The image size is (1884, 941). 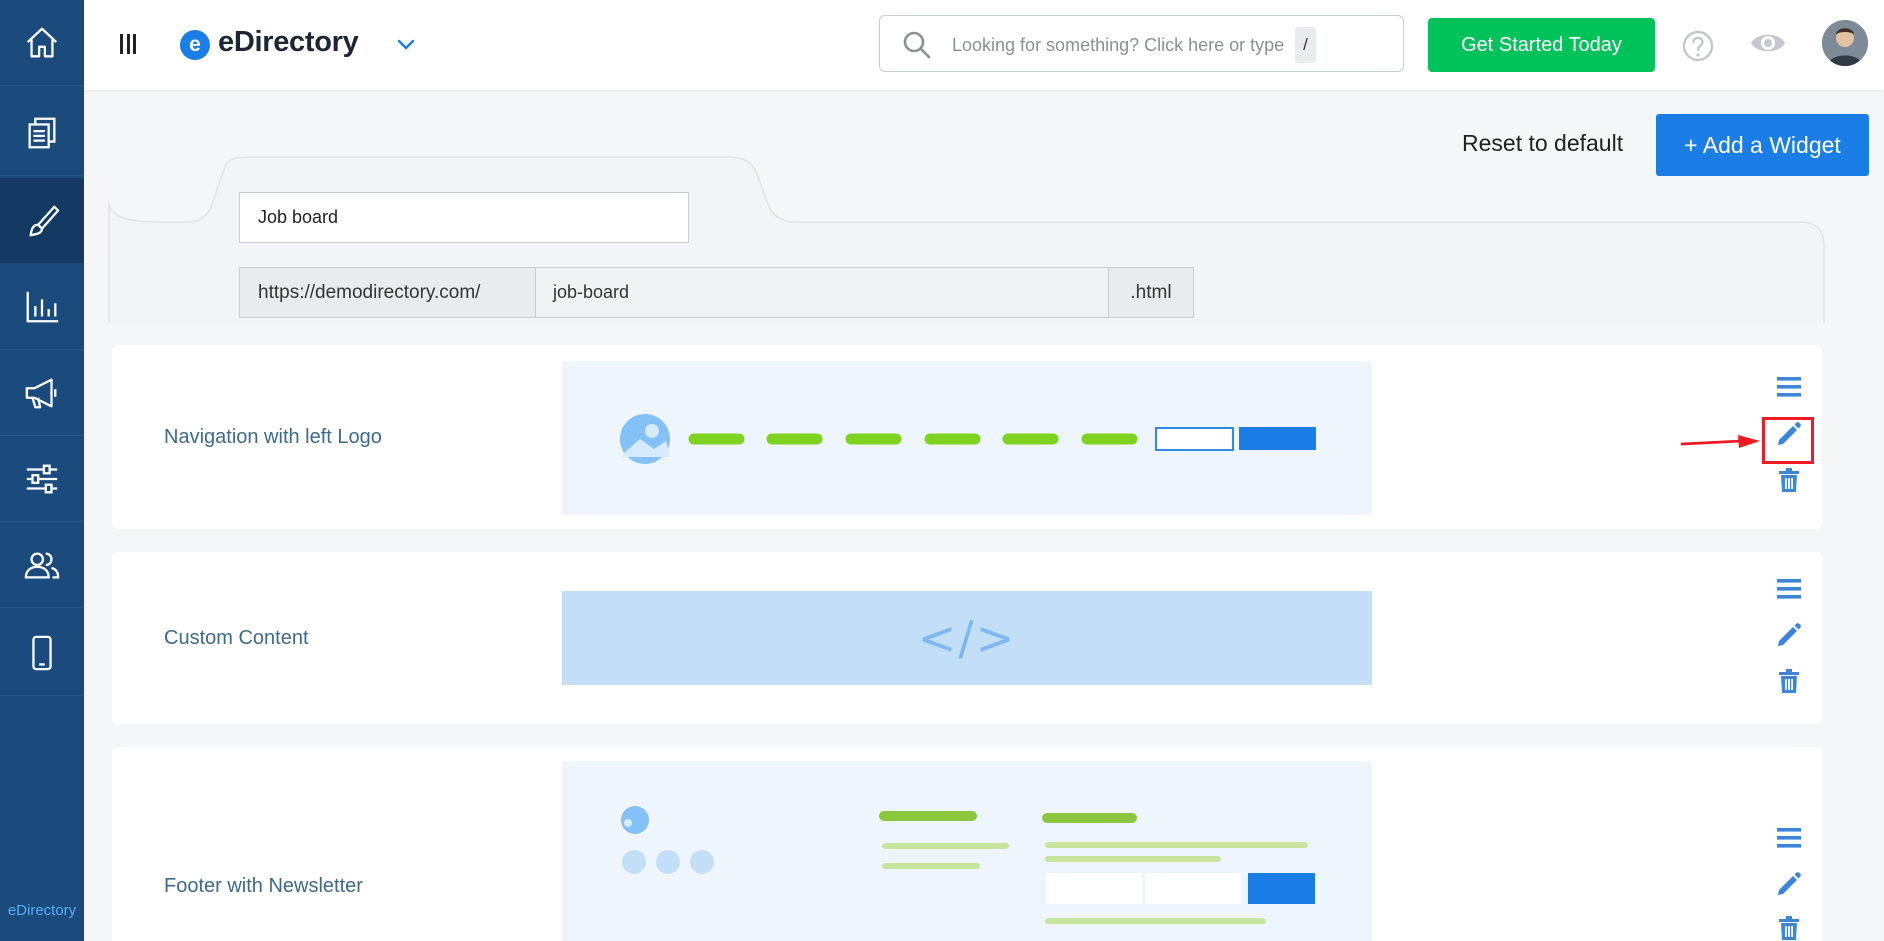 I want to click on custom-content-preview: </>, so click(x=967, y=638).